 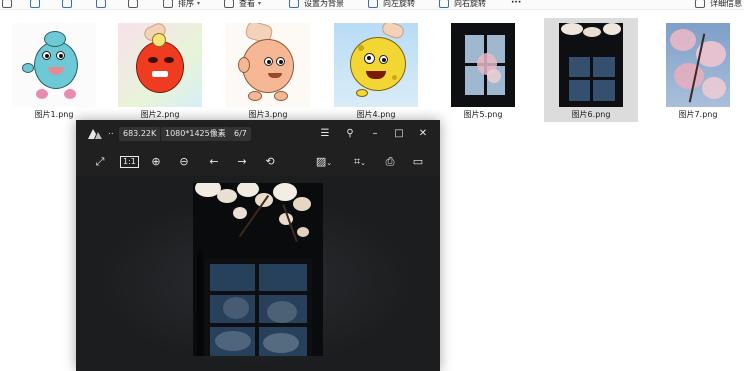 I want to click on file-name: 图片4.png, so click(x=376, y=114).